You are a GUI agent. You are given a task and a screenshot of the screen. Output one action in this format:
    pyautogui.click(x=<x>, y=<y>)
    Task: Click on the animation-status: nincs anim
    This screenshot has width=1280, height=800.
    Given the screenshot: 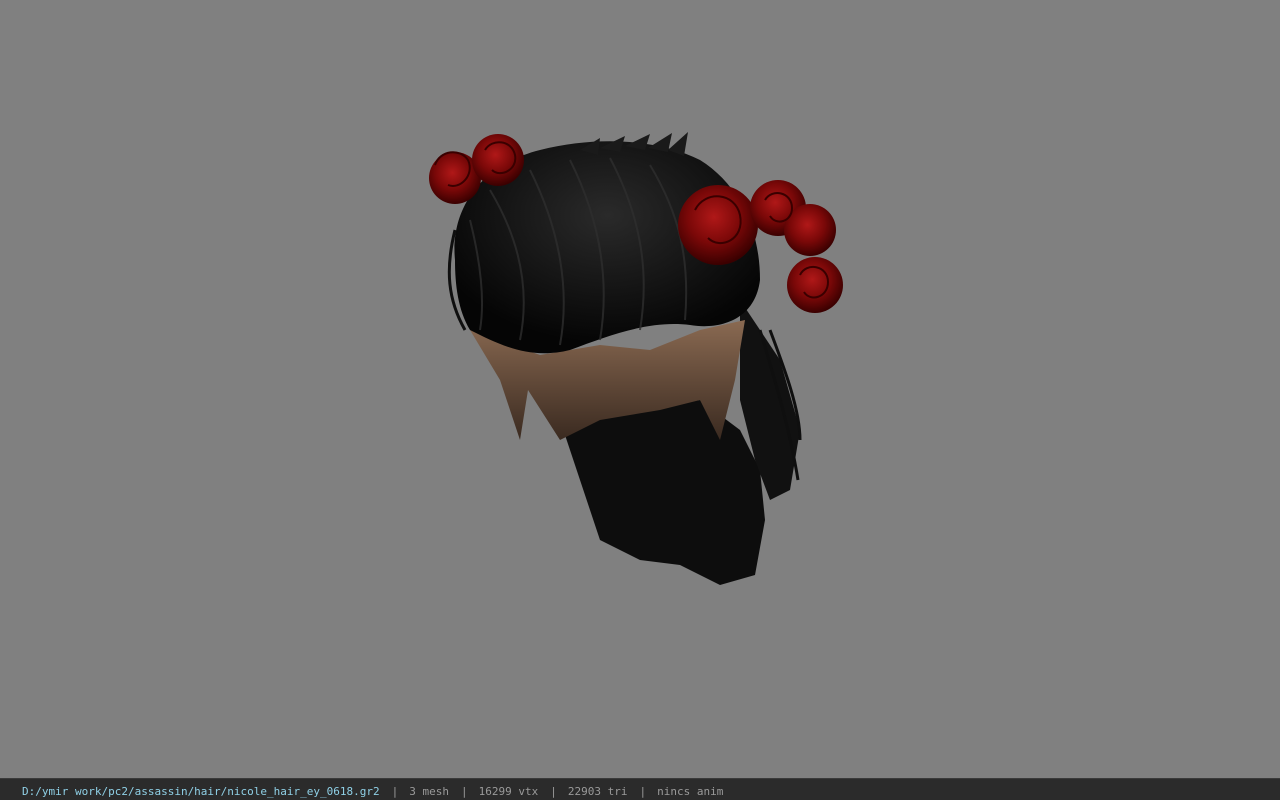 What is the action you would take?
    pyautogui.click(x=690, y=791)
    